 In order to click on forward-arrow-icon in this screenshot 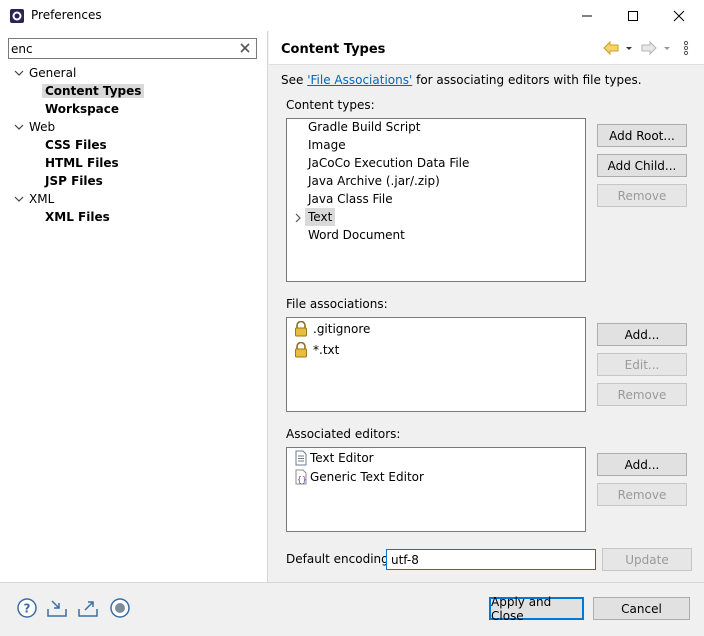, I will do `click(649, 48)`.